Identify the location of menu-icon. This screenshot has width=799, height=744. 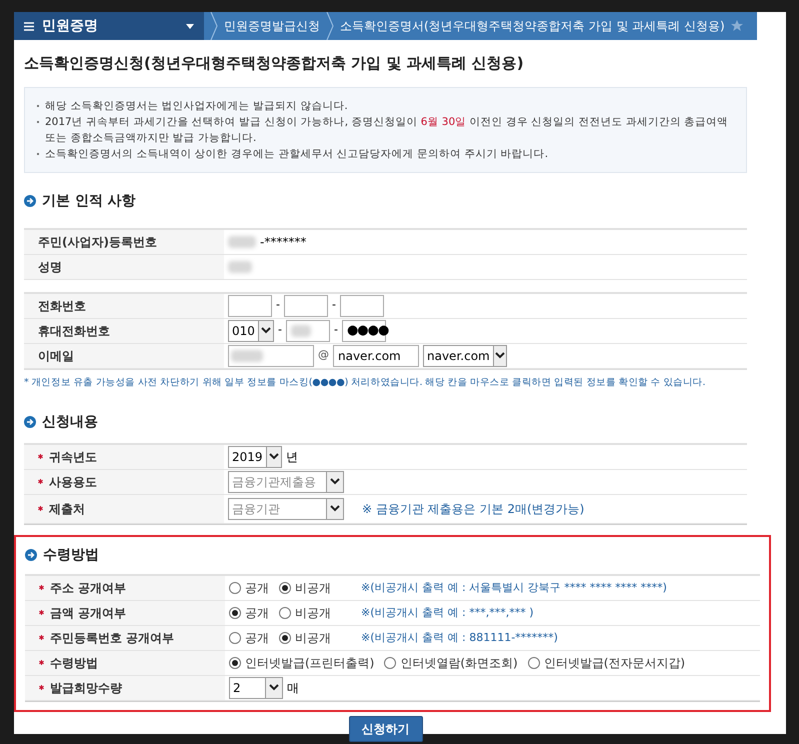
(29, 26).